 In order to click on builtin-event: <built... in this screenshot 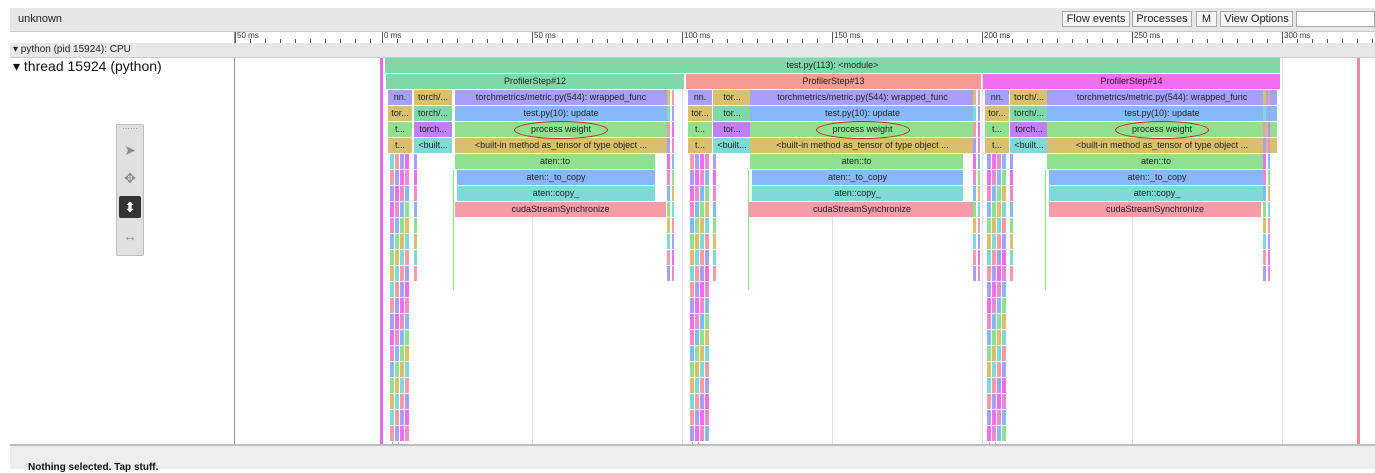, I will do `click(732, 145)`.